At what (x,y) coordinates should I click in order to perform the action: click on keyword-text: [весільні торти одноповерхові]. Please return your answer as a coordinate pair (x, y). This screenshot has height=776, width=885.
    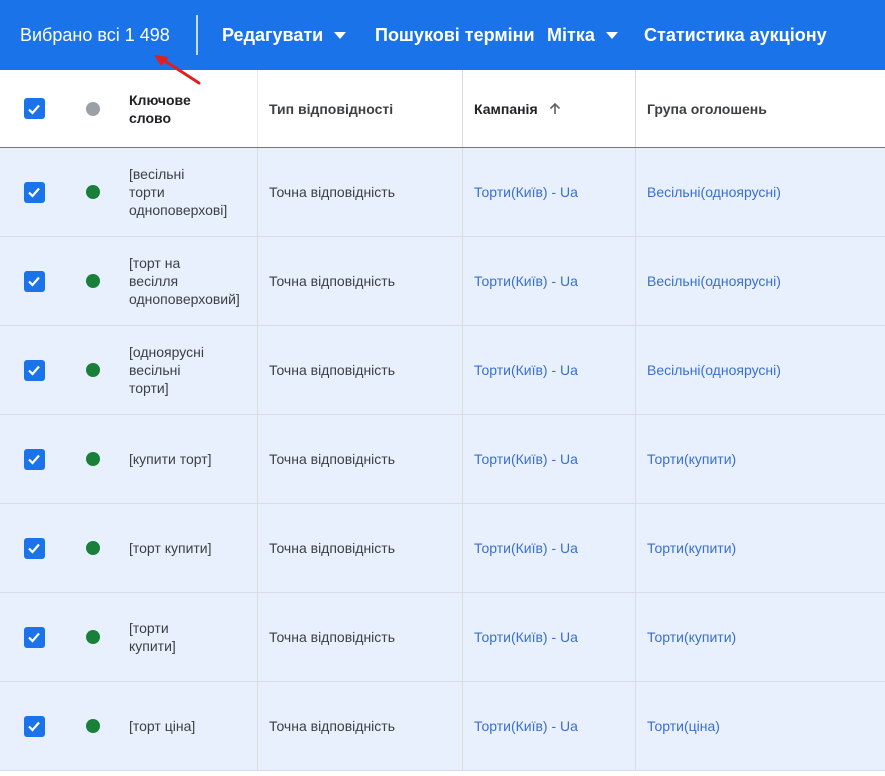
    Looking at the image, I should click on (178, 192).